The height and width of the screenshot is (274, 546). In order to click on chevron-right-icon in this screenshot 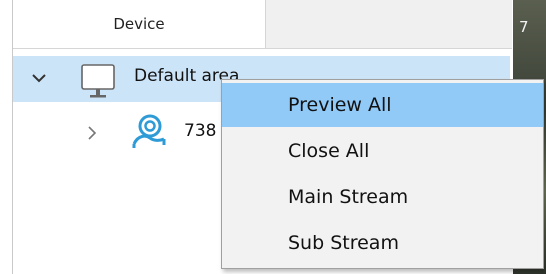, I will do `click(96, 133)`.